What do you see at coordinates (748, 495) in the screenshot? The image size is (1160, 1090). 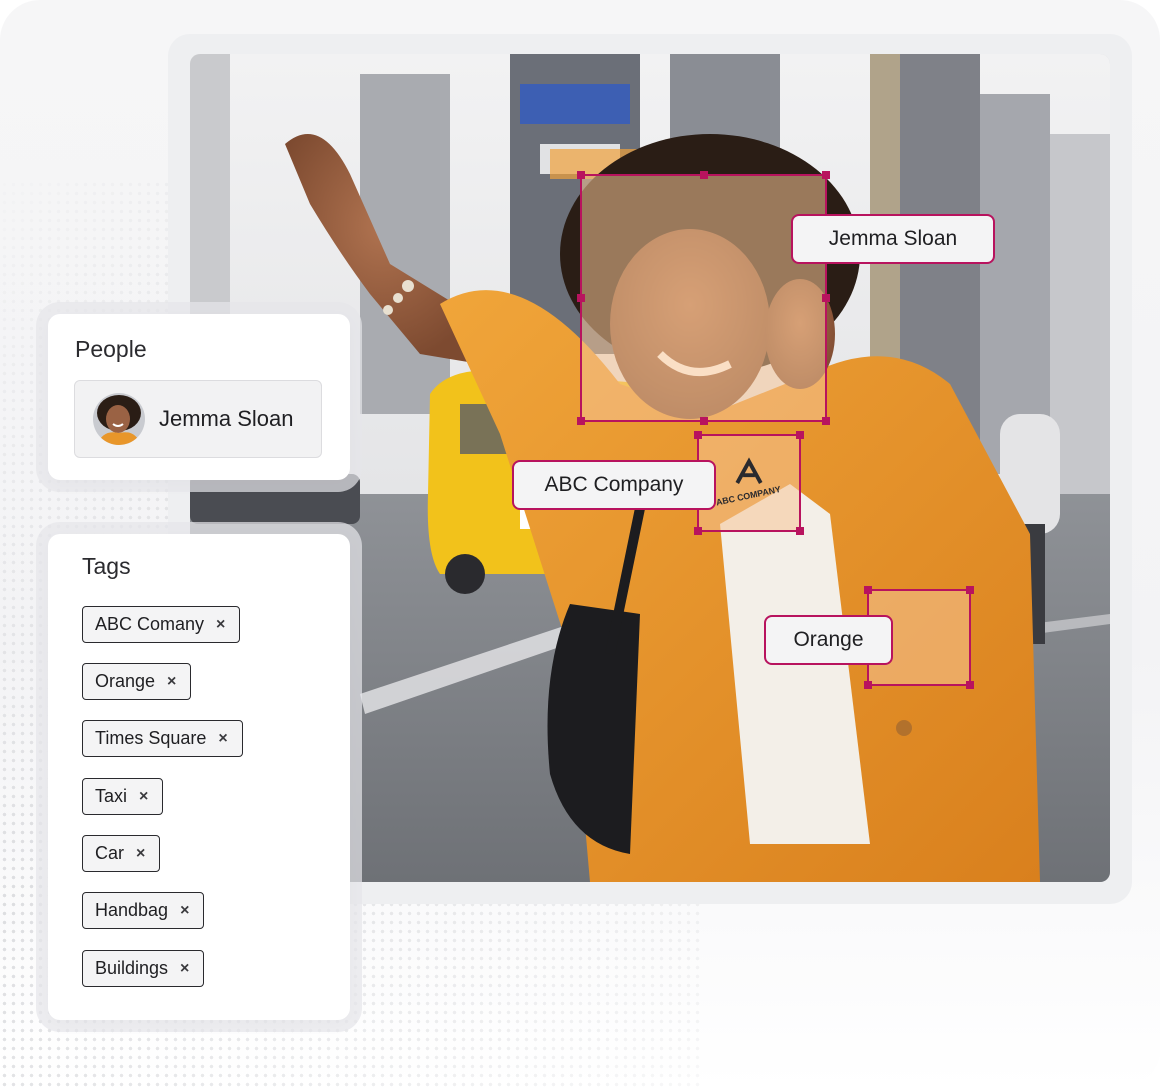 I see `logo-text: ABC COMPANY` at bounding box center [748, 495].